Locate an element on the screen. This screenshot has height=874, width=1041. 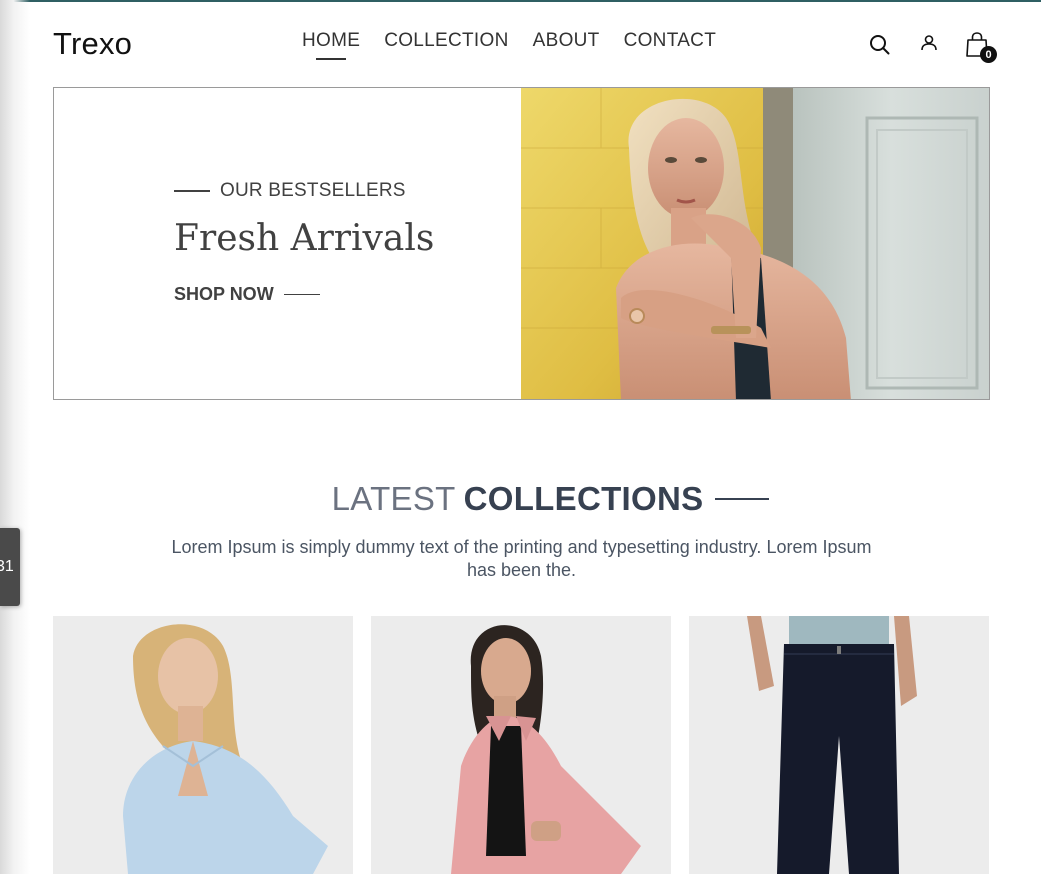
nav-home: HOME is located at coordinates (331, 45).